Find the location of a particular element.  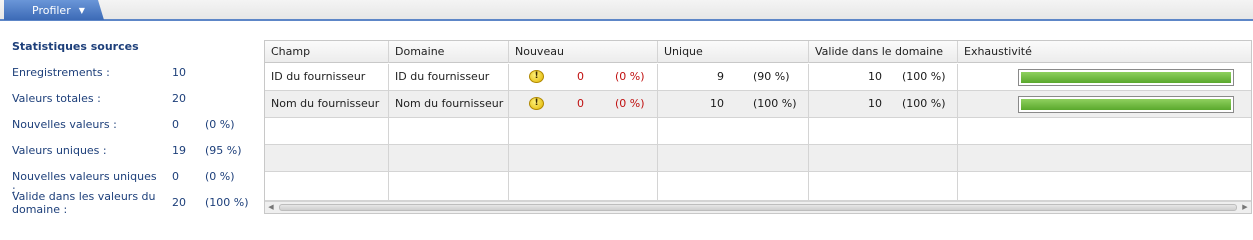

scroll-left-icon: ◀ is located at coordinates (271, 207).